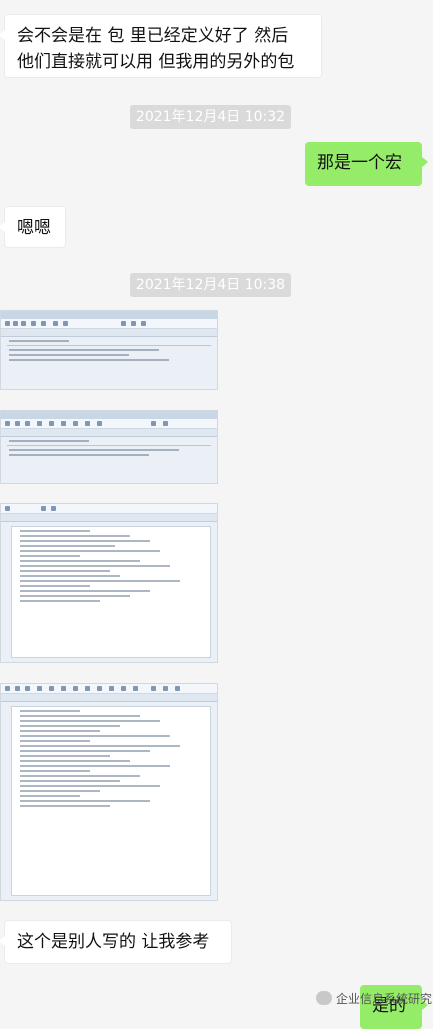 The height and width of the screenshot is (1029, 433). What do you see at coordinates (33, 227) in the screenshot?
I see `message-bubble-left: 嗯嗯` at bounding box center [33, 227].